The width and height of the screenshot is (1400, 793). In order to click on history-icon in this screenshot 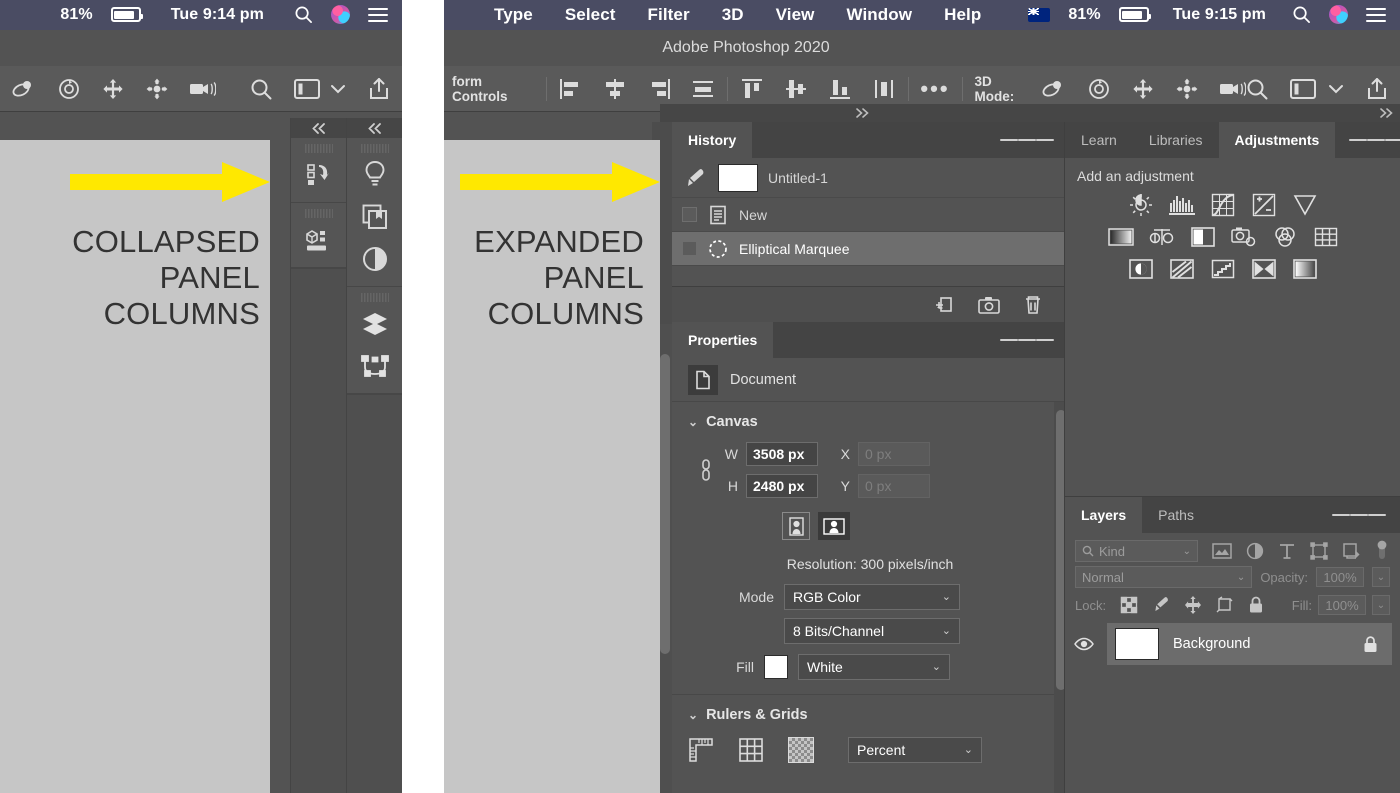, I will do `click(318, 175)`.